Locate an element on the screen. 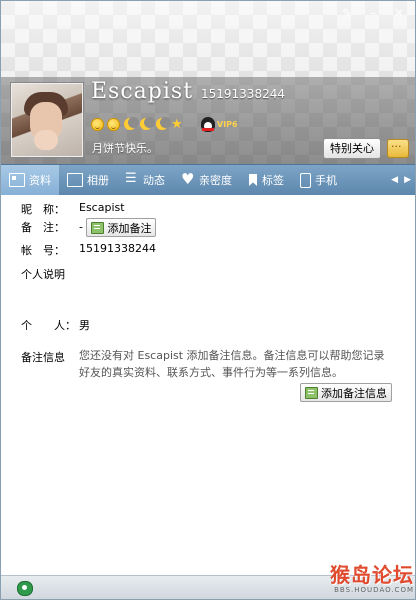  level-icons: ★ is located at coordinates (137, 124).